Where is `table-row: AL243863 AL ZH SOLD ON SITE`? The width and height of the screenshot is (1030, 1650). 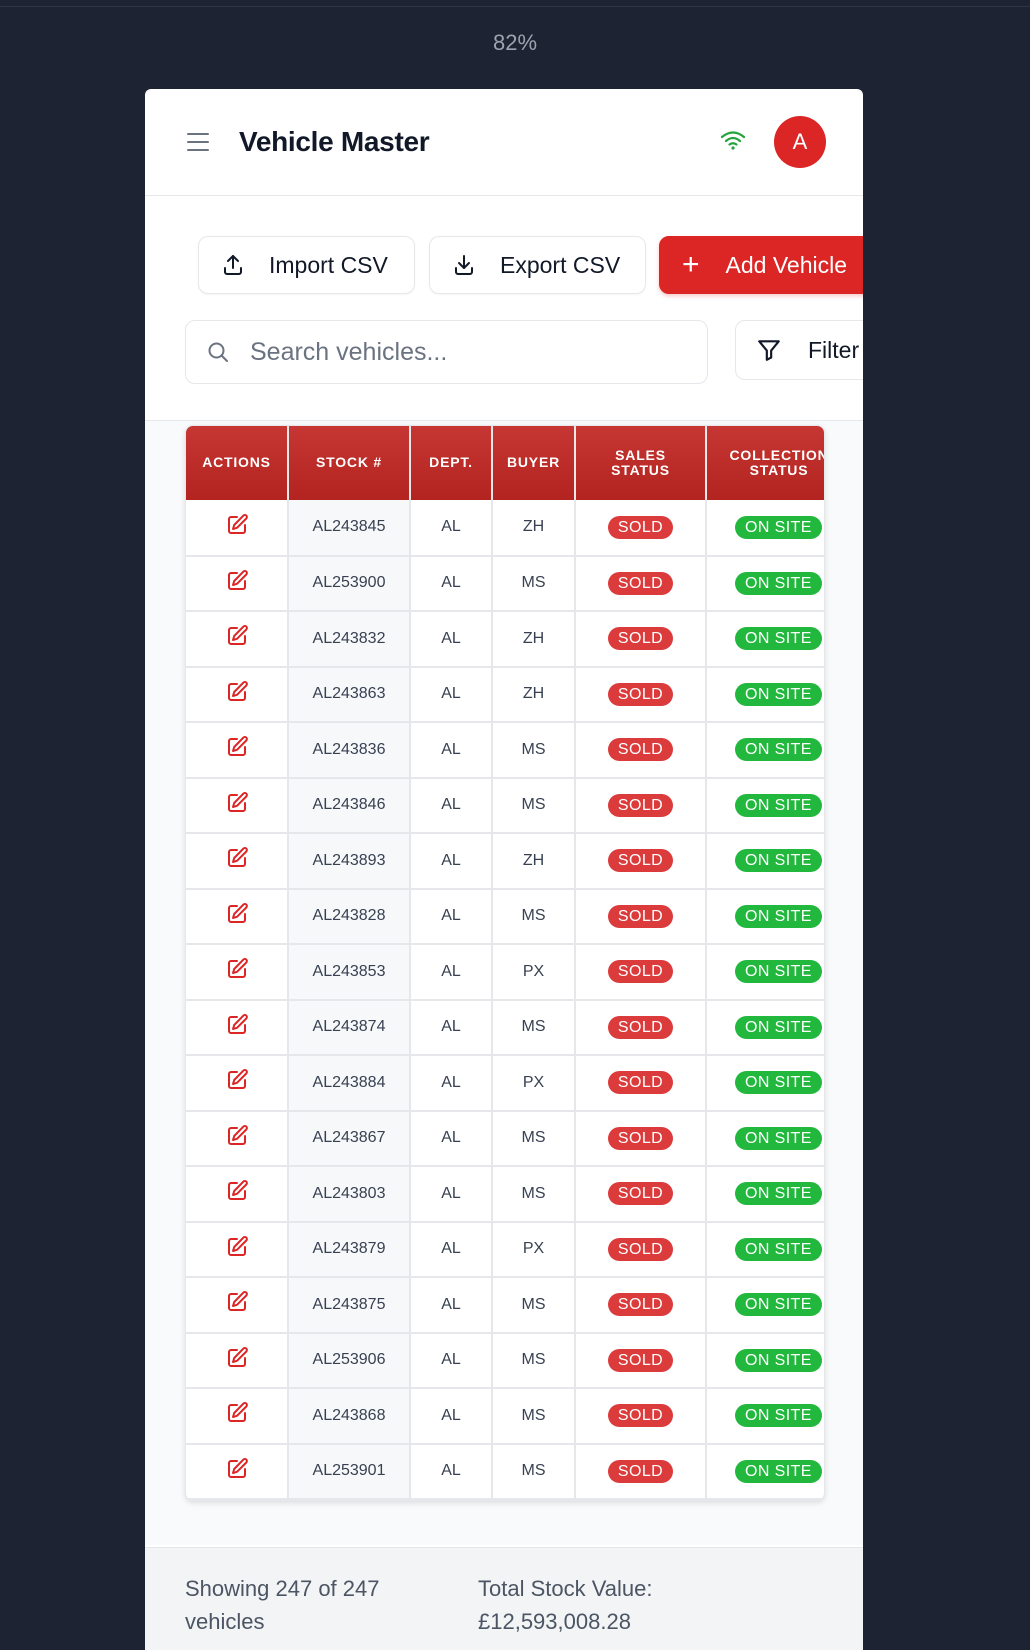
table-row: AL243863 AL ZH SOLD ON SITE is located at coordinates (505, 694).